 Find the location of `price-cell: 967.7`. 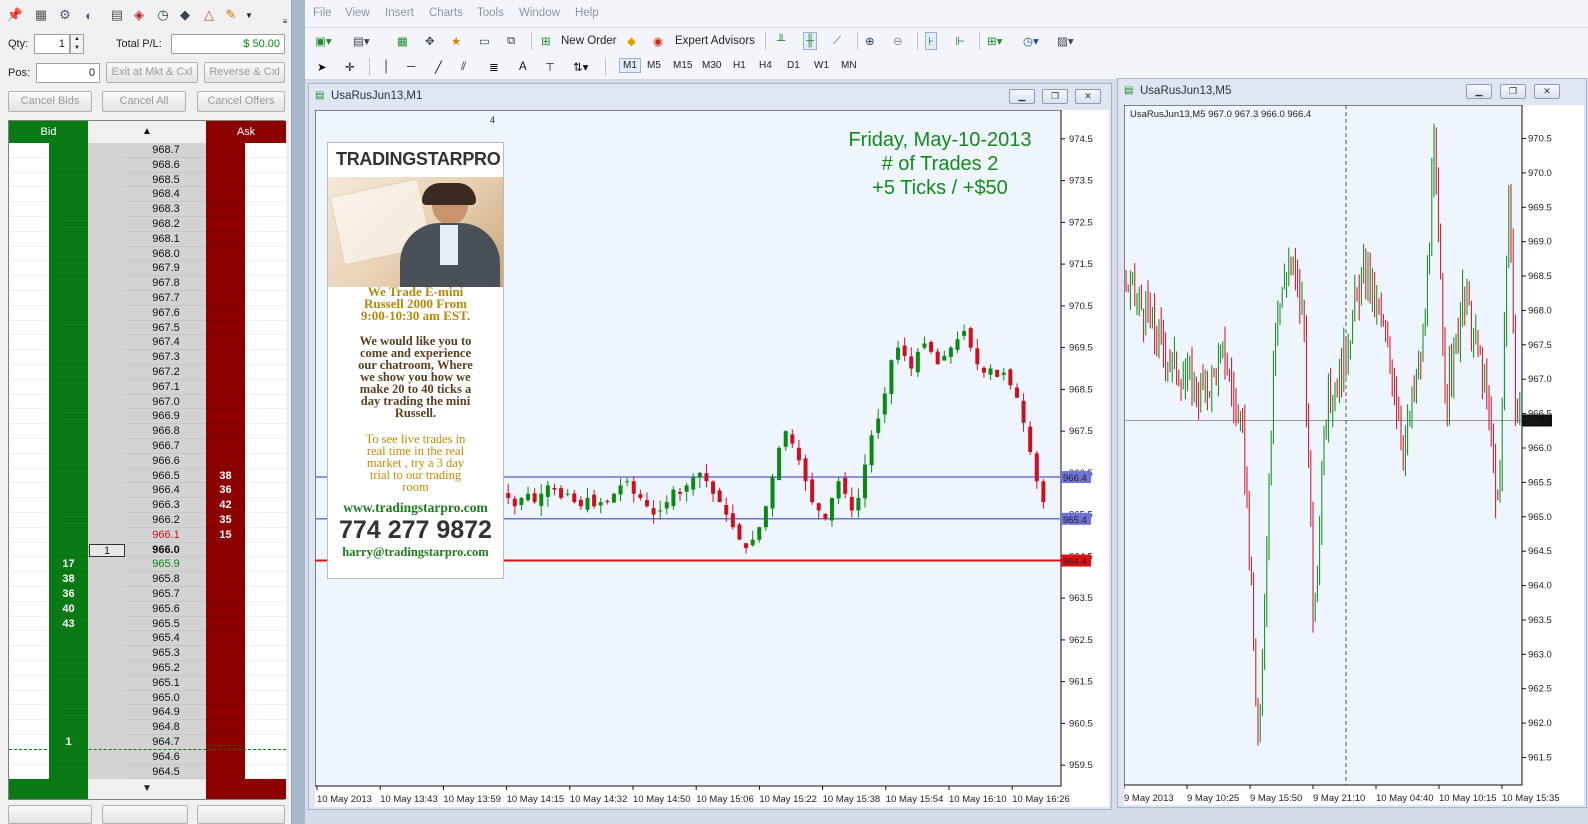

price-cell: 967.7 is located at coordinates (166, 298).